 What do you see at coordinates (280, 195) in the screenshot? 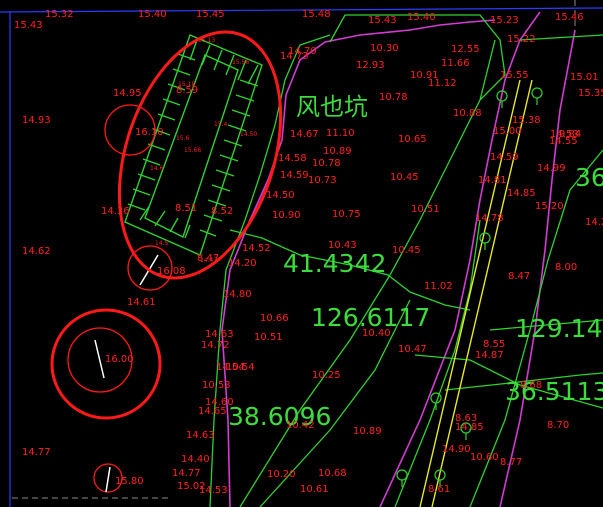
I see `elevation-label: 14.50` at bounding box center [280, 195].